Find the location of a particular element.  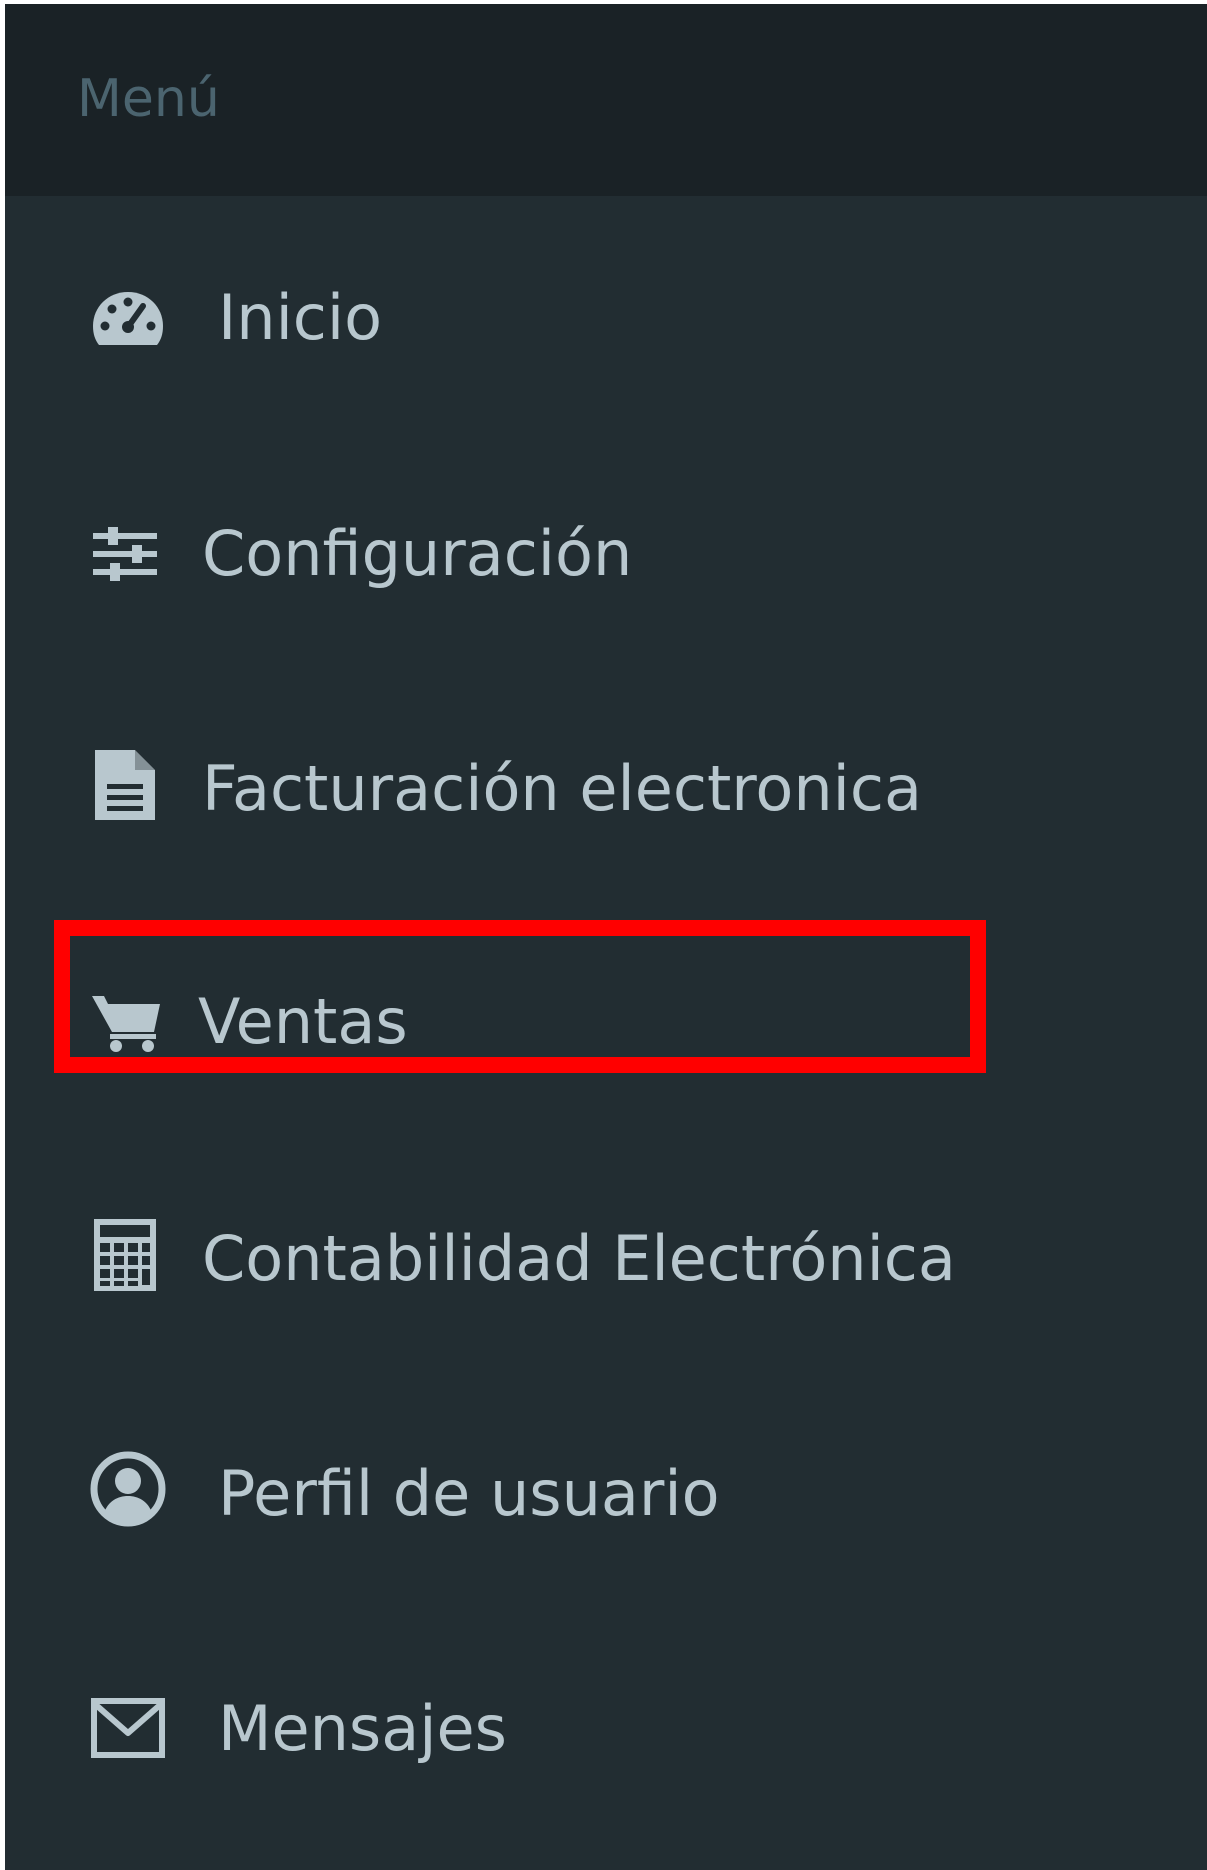

sidebar-item-label: Configuración is located at coordinates (417, 553).